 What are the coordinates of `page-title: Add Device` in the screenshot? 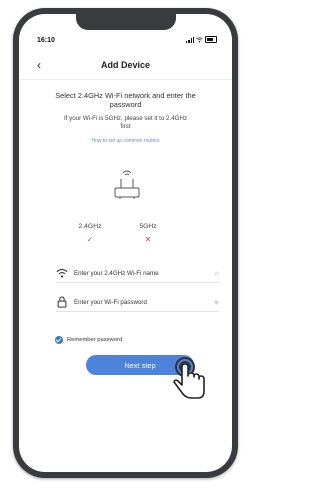 It's located at (125, 65).